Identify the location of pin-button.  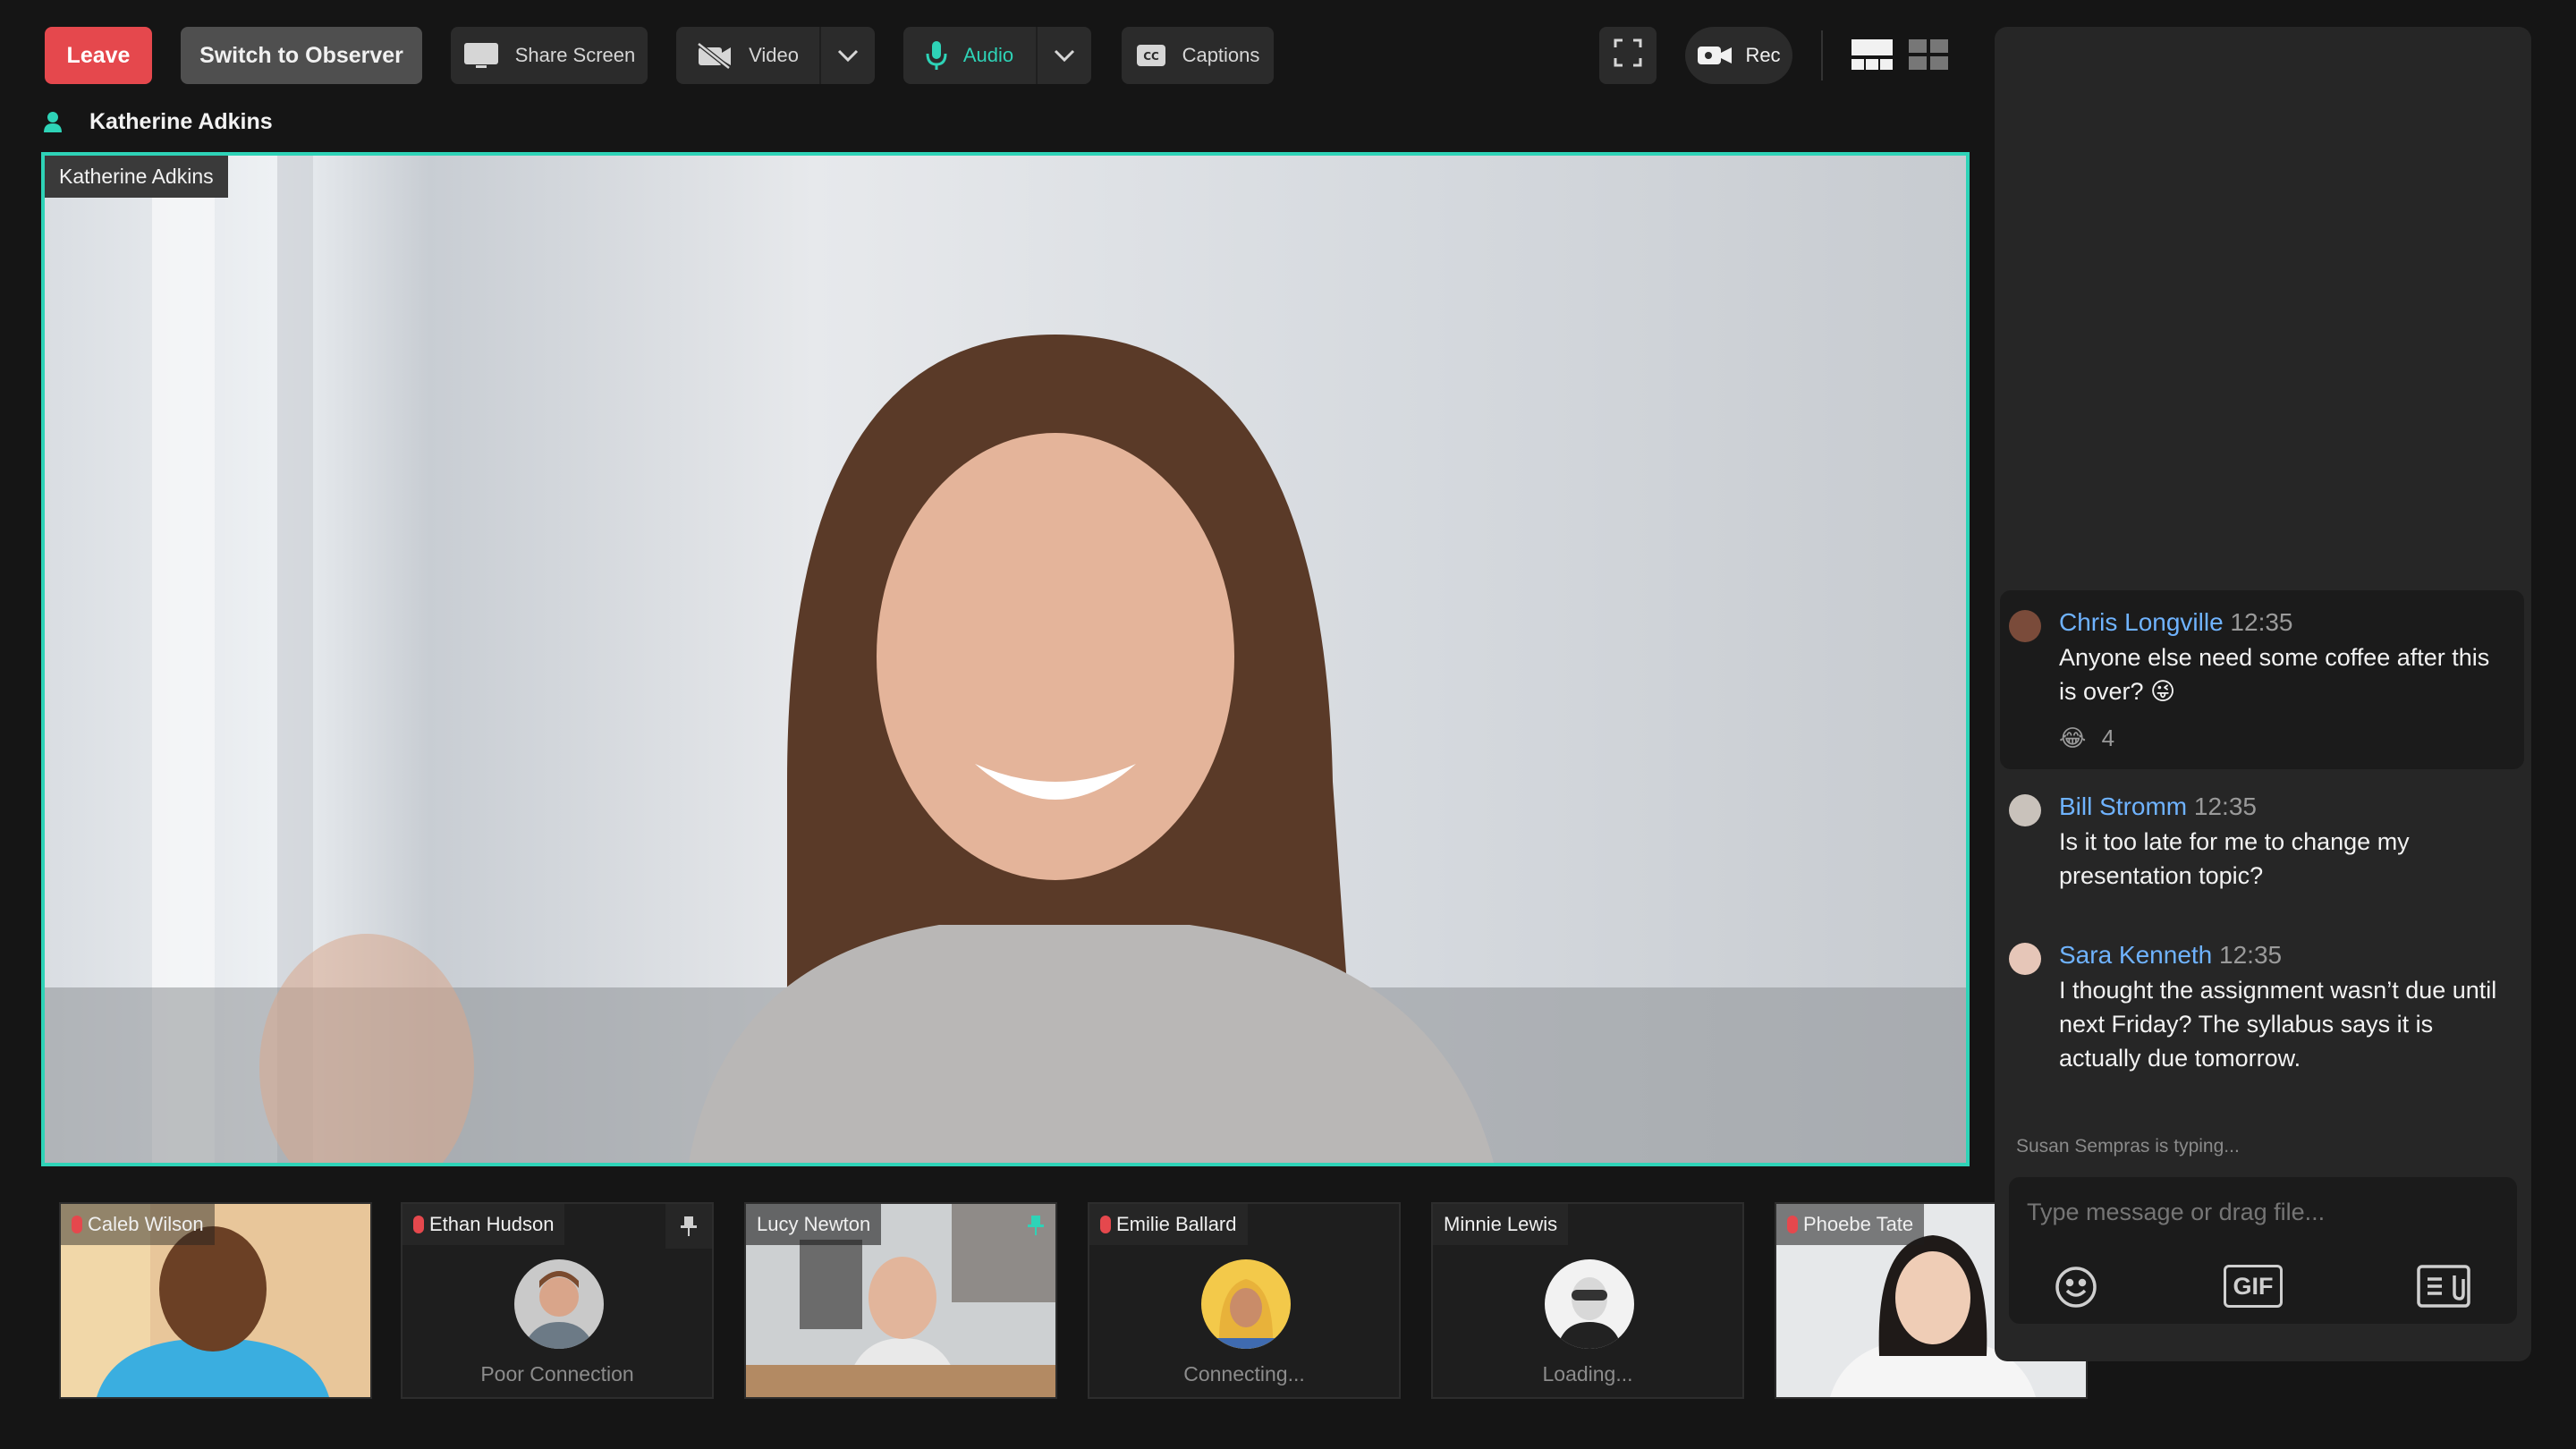
(688, 1226).